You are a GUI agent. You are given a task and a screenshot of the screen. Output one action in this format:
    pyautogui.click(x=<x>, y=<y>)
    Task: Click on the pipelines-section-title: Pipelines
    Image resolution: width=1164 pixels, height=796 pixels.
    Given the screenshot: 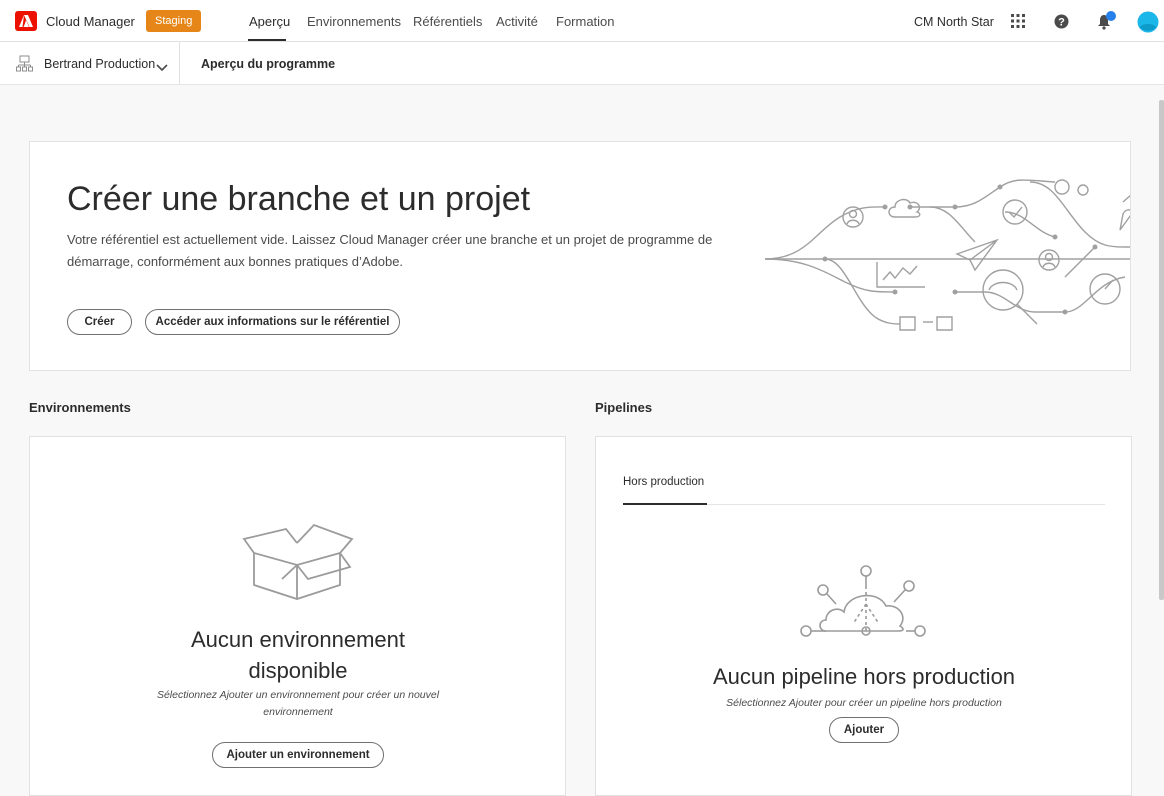 What is the action you would take?
    pyautogui.click(x=624, y=407)
    